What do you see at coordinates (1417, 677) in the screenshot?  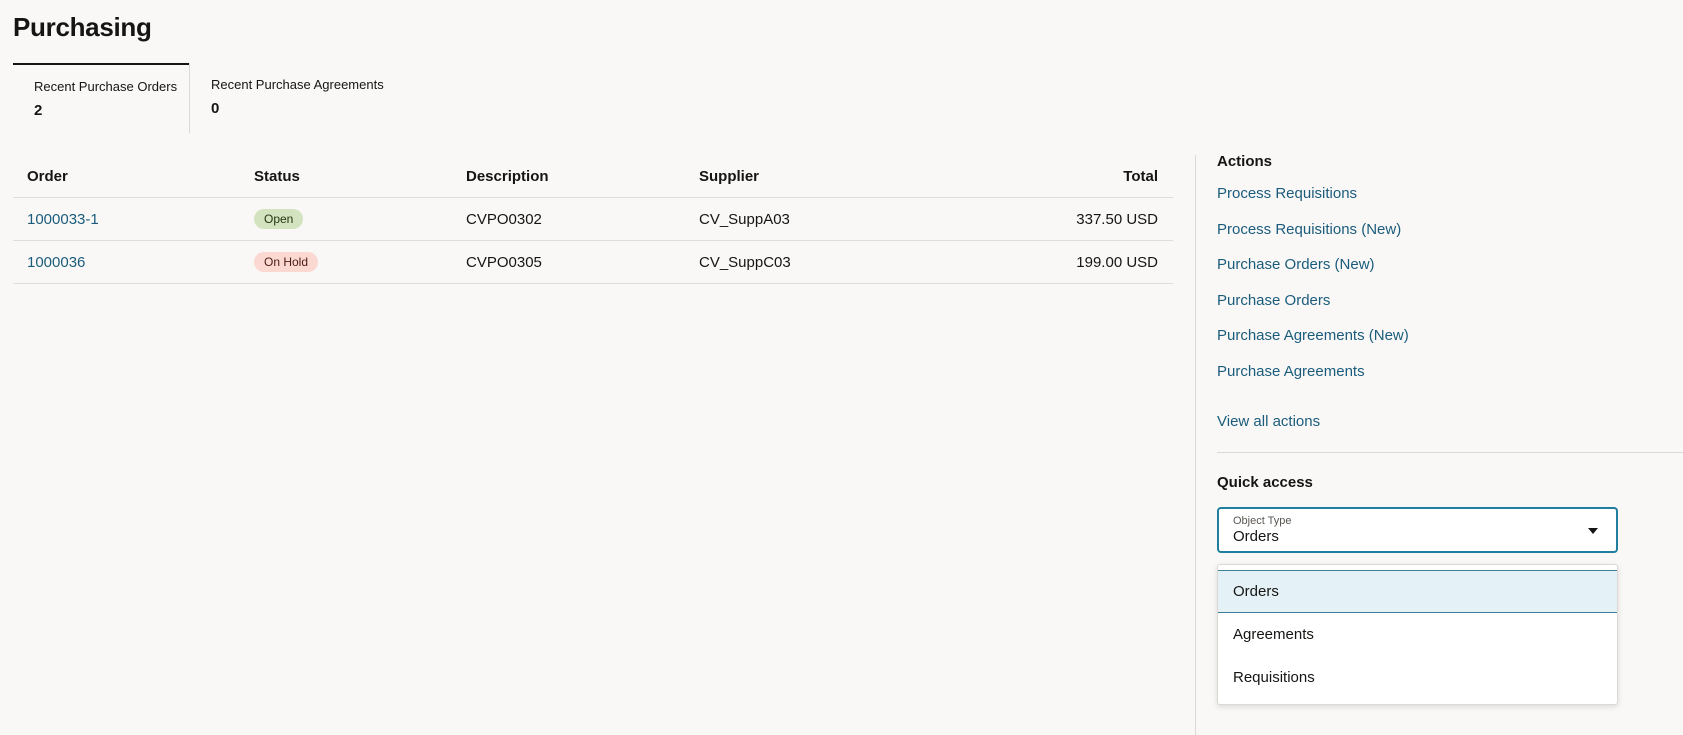 I see `option-requisitions: Requisitions` at bounding box center [1417, 677].